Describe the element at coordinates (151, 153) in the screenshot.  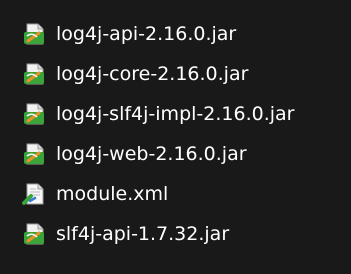
I see `file-name: log4j-web-2.16.0.jar` at that location.